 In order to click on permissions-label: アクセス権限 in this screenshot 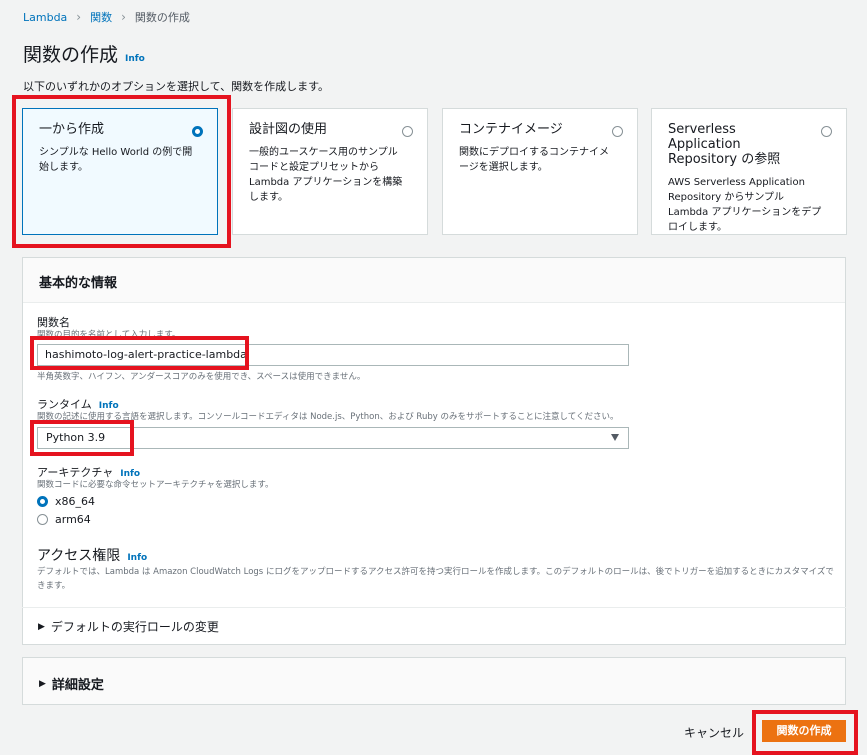, I will do `click(79, 556)`.